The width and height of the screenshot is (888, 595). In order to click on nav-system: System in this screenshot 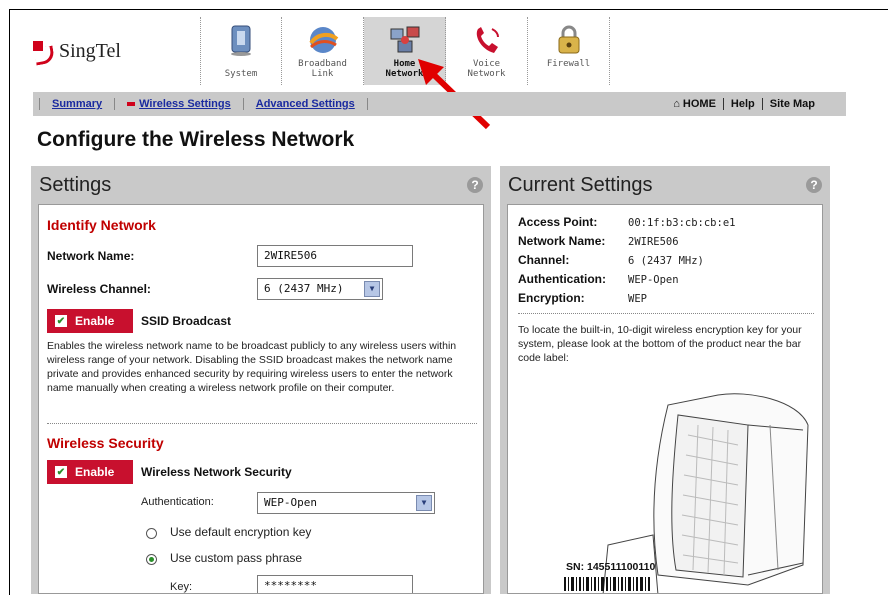, I will do `click(241, 51)`.